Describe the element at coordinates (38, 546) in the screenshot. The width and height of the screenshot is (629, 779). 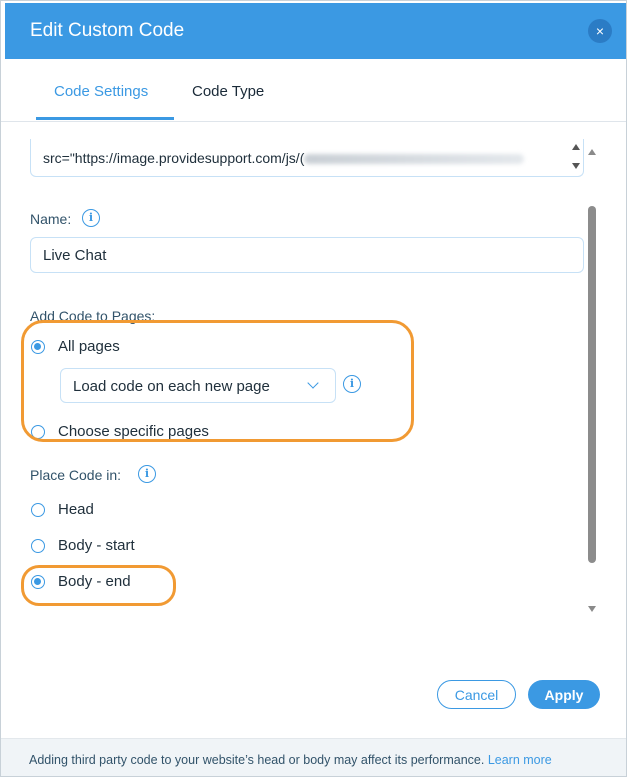
I see `radio-body-start` at that location.